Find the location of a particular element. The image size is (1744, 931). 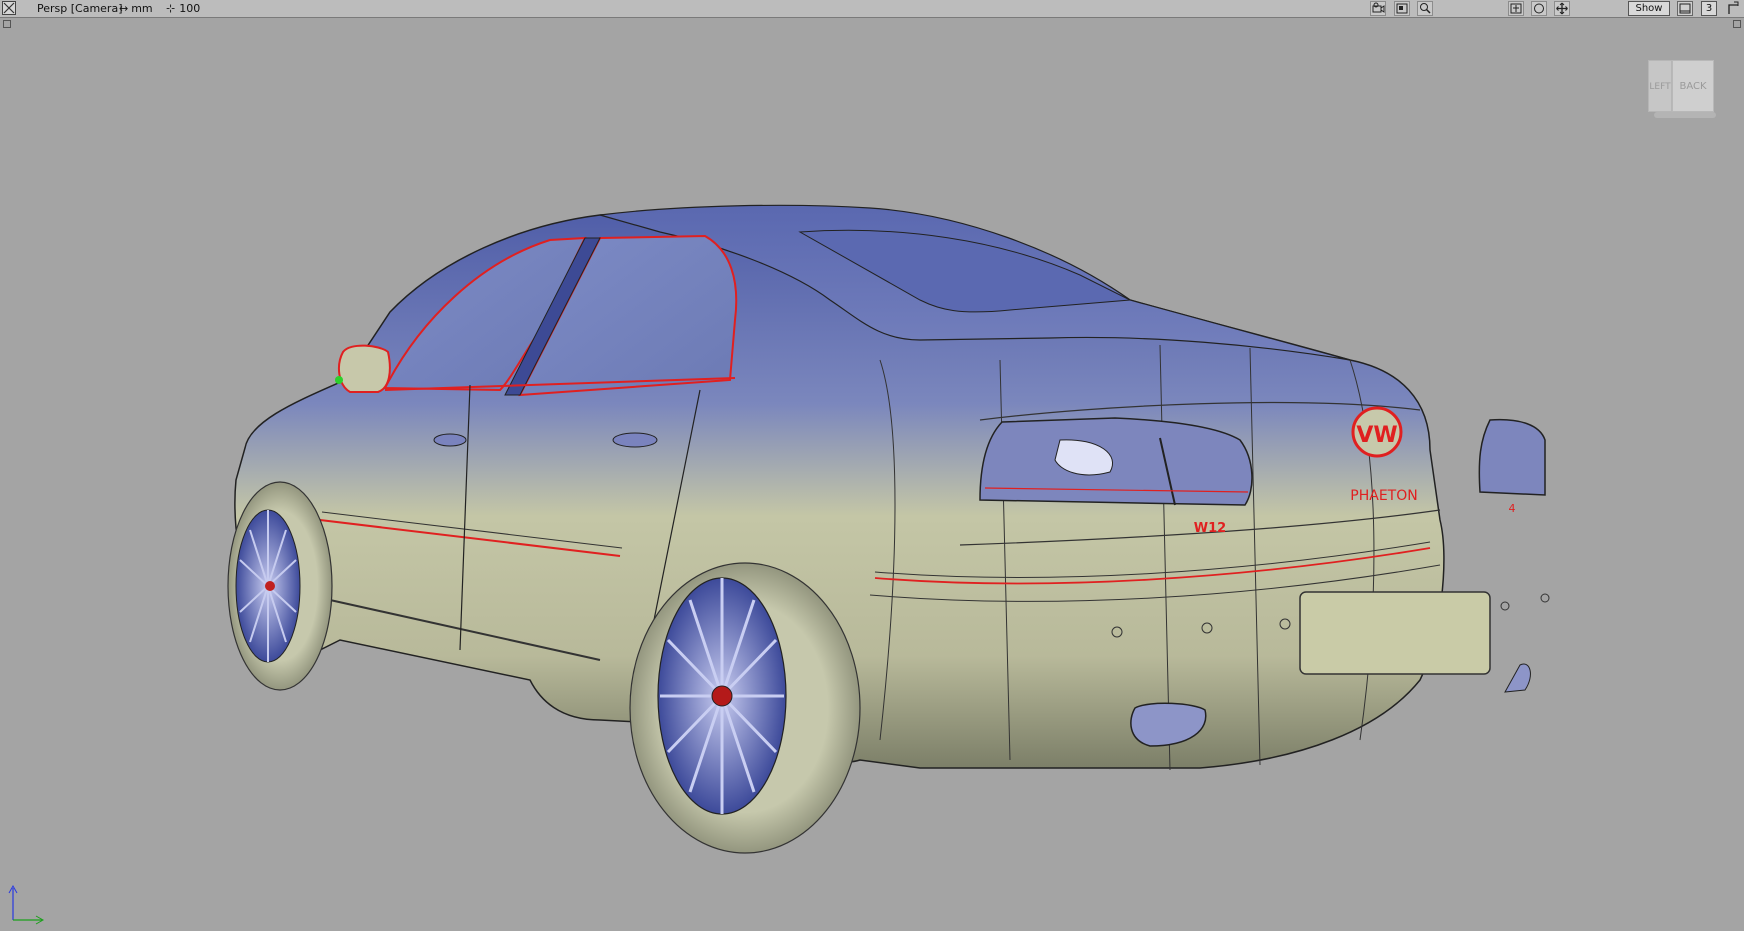

vw-logo-badge: VW is located at coordinates (1377, 432).